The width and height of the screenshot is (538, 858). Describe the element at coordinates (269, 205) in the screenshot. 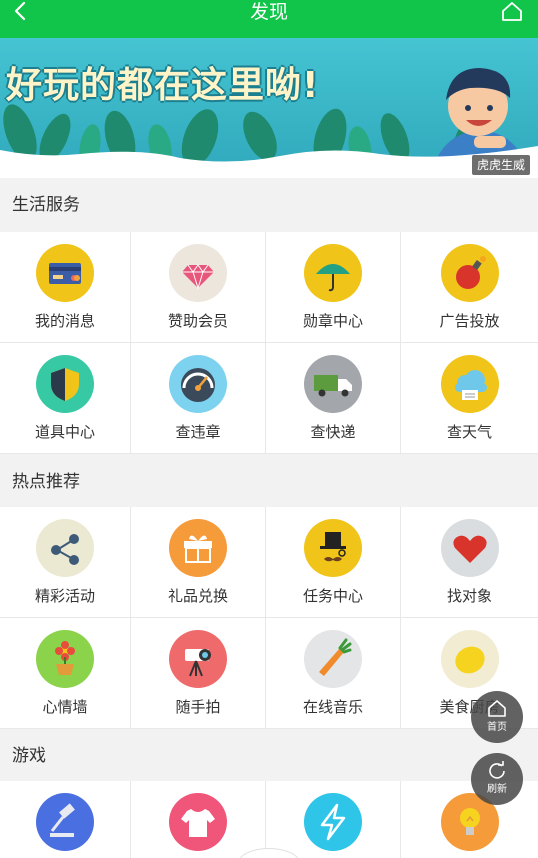

I see `section-title-life: 生活服务` at that location.